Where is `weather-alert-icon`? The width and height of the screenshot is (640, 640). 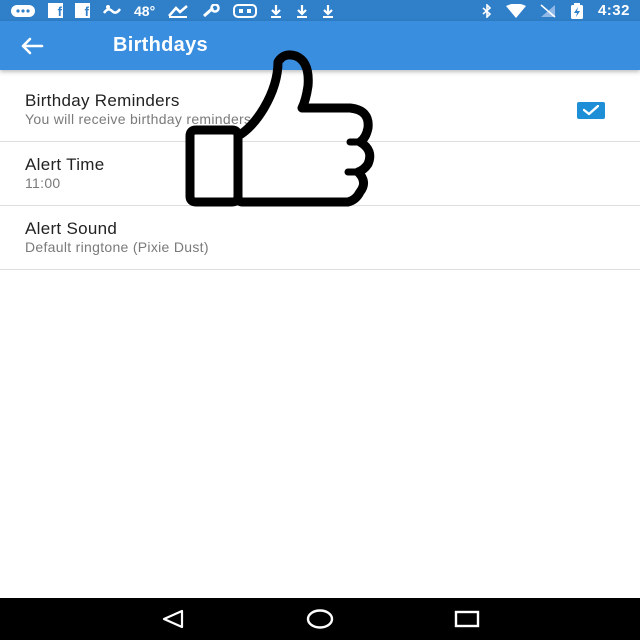
weather-alert-icon is located at coordinates (178, 11).